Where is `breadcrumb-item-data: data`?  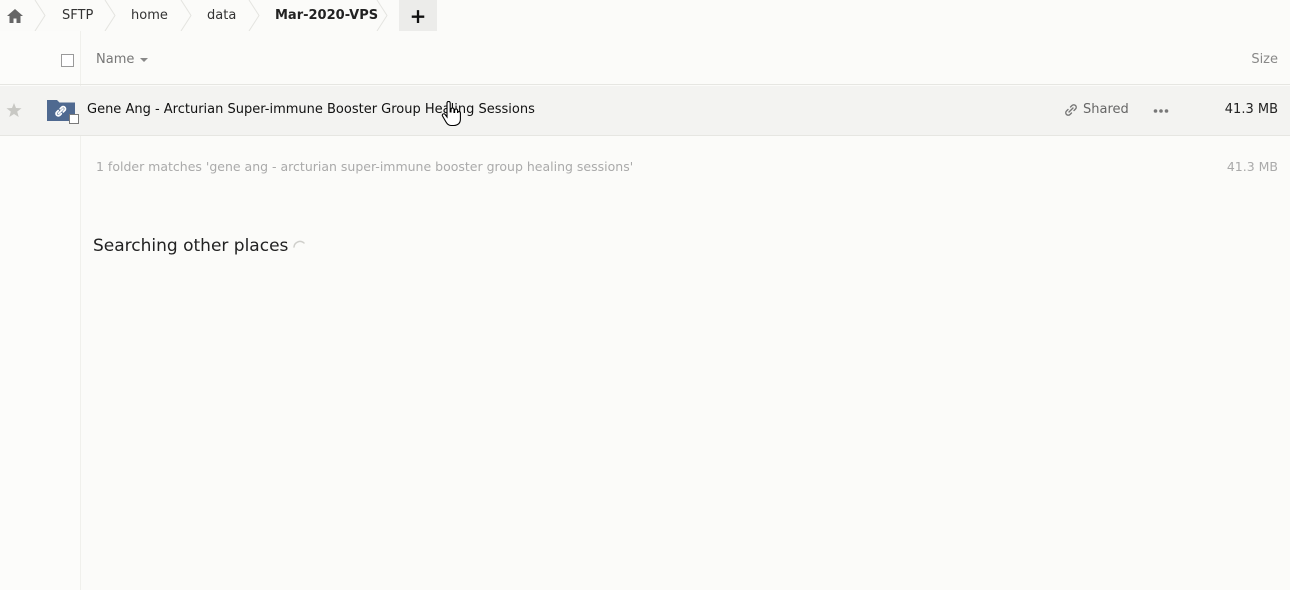 breadcrumb-item-data: data is located at coordinates (221, 15).